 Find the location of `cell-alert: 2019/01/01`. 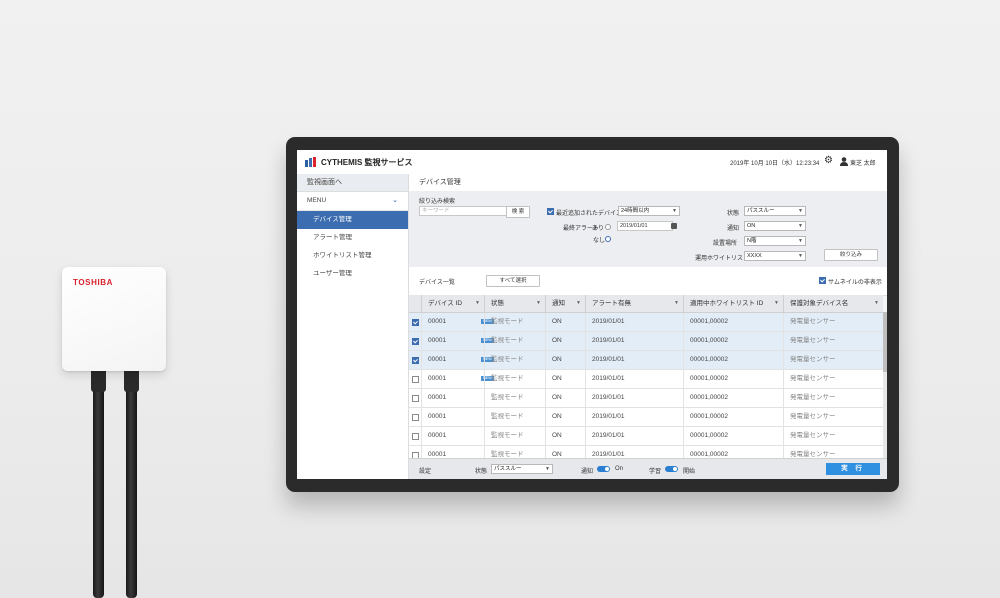

cell-alert: 2019/01/01 is located at coordinates (634, 341).